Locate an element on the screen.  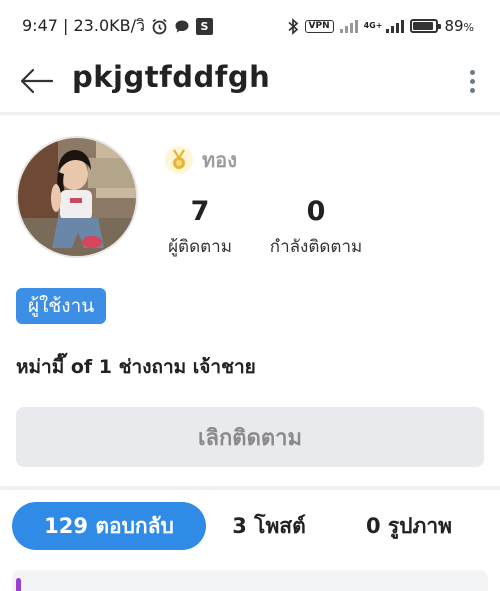
avatar is located at coordinates (77, 197).